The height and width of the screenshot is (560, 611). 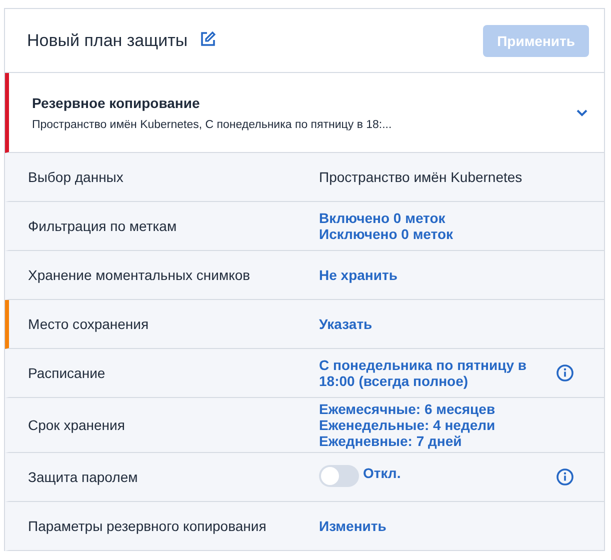 I want to click on plan-title: Новый план защиты, so click(x=107, y=40).